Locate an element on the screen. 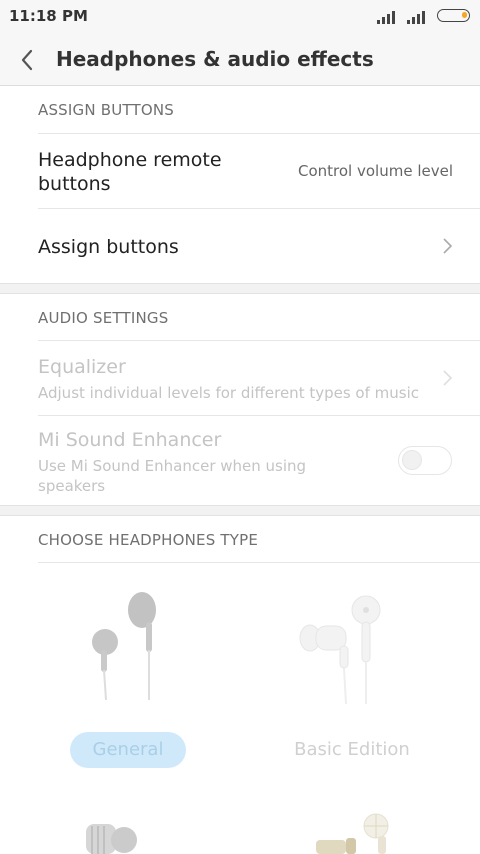 This screenshot has width=480, height=854. mi-sound-enhancer-subtitle-line2: speakers is located at coordinates (72, 486).